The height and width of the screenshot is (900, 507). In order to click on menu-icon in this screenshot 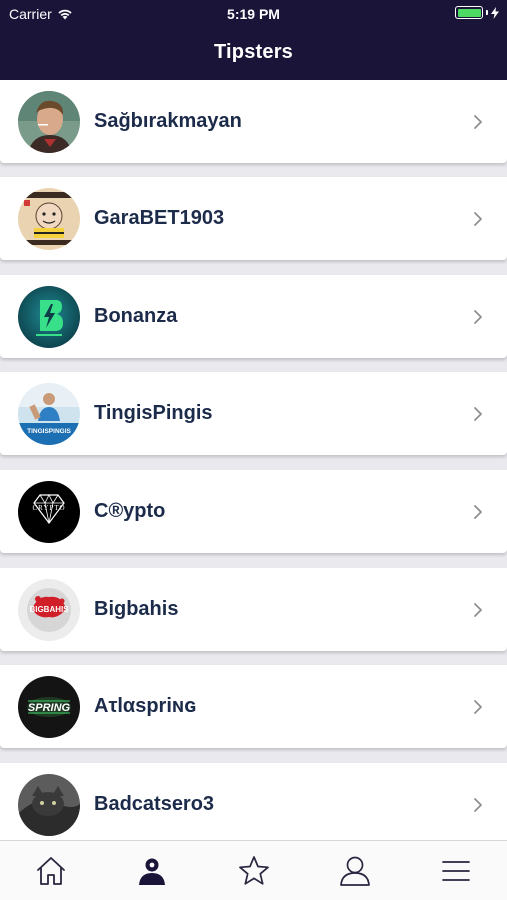, I will do `click(456, 870)`.